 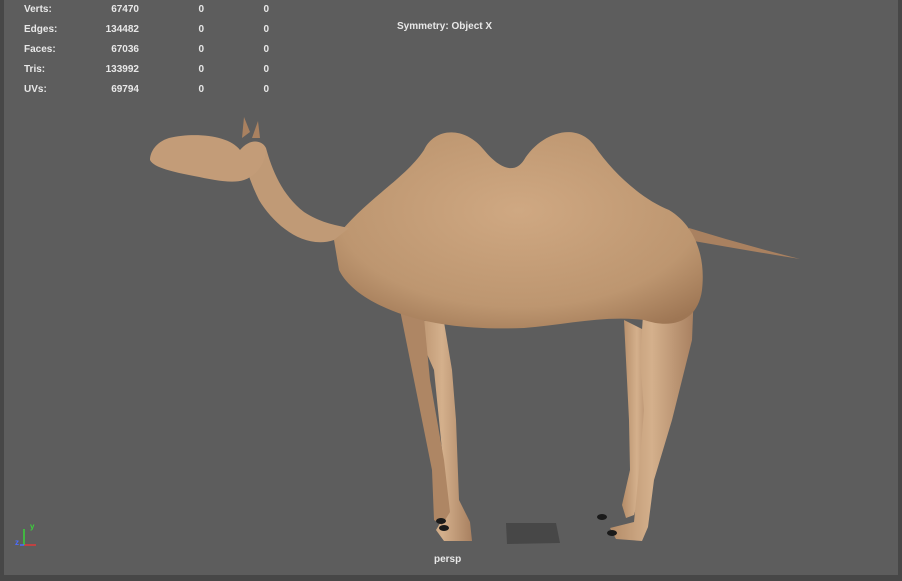 What do you see at coordinates (208, 158) in the screenshot?
I see `camel-head` at bounding box center [208, 158].